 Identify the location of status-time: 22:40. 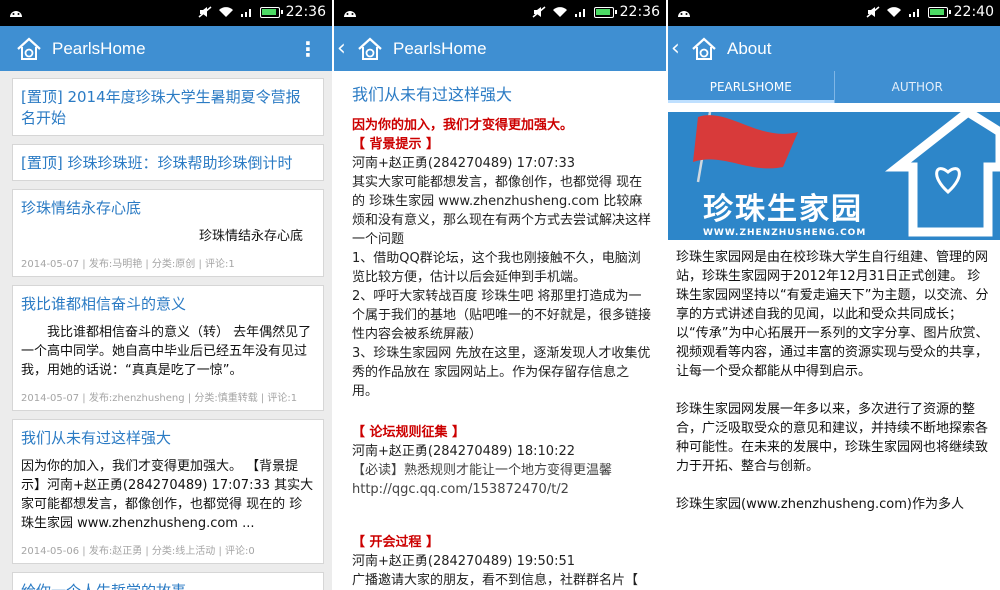
(973, 12).